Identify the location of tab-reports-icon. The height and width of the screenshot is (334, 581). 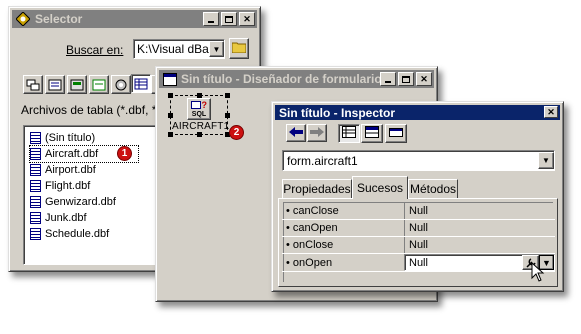
(55, 84).